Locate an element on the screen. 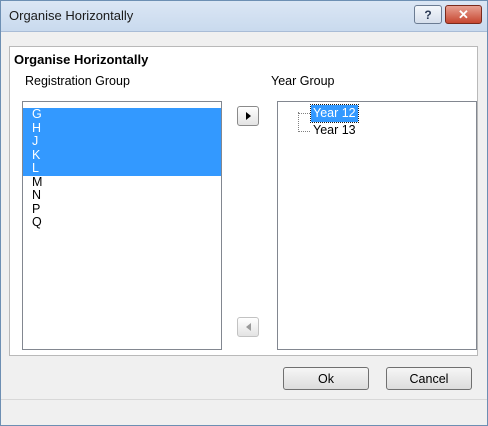  registration-group-label: Registration Group is located at coordinates (77, 81).